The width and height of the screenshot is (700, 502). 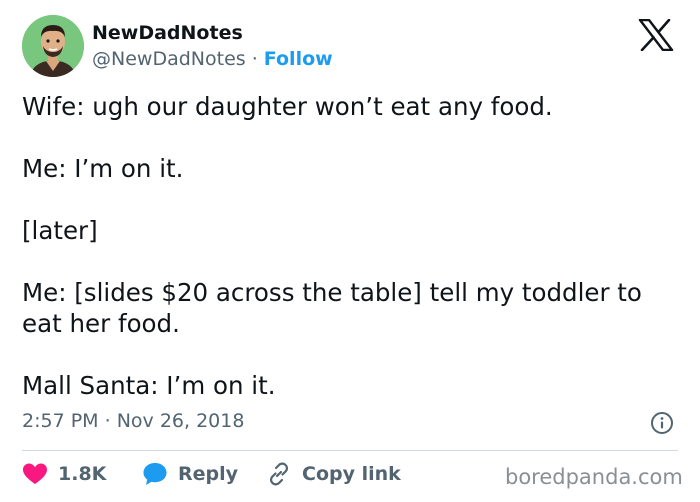 I want to click on tweet-line: [later], so click(x=60, y=230).